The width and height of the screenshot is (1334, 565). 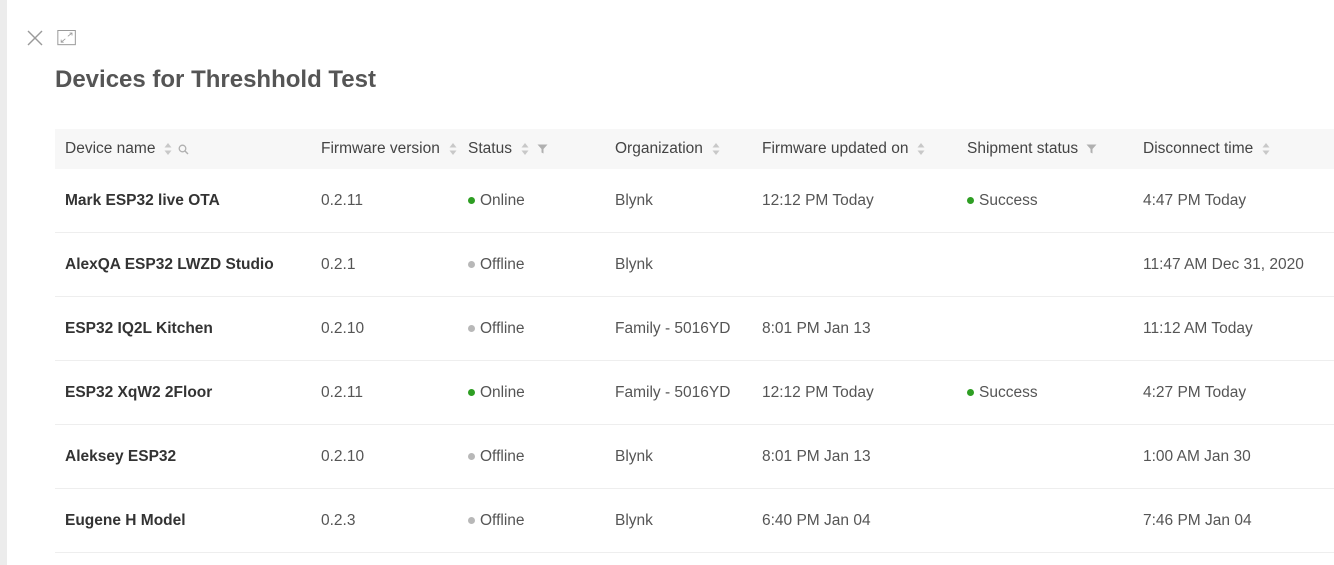 I want to click on disconnect-time: 11:47 AM Dec 31, 2020, so click(x=1223, y=264).